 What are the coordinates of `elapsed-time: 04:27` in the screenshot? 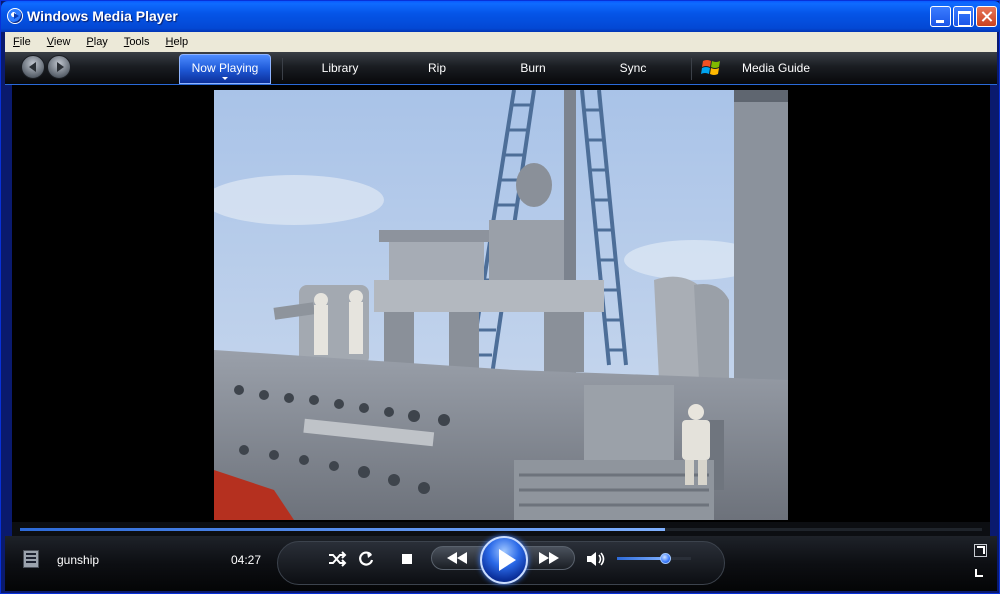 It's located at (246, 560).